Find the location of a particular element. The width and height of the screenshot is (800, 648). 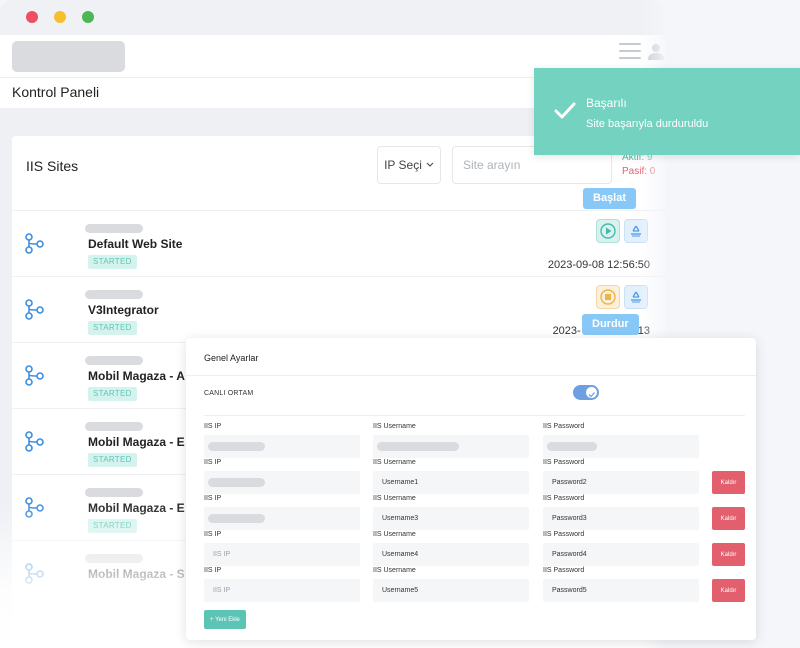

iis-password-field is located at coordinates (621, 446).